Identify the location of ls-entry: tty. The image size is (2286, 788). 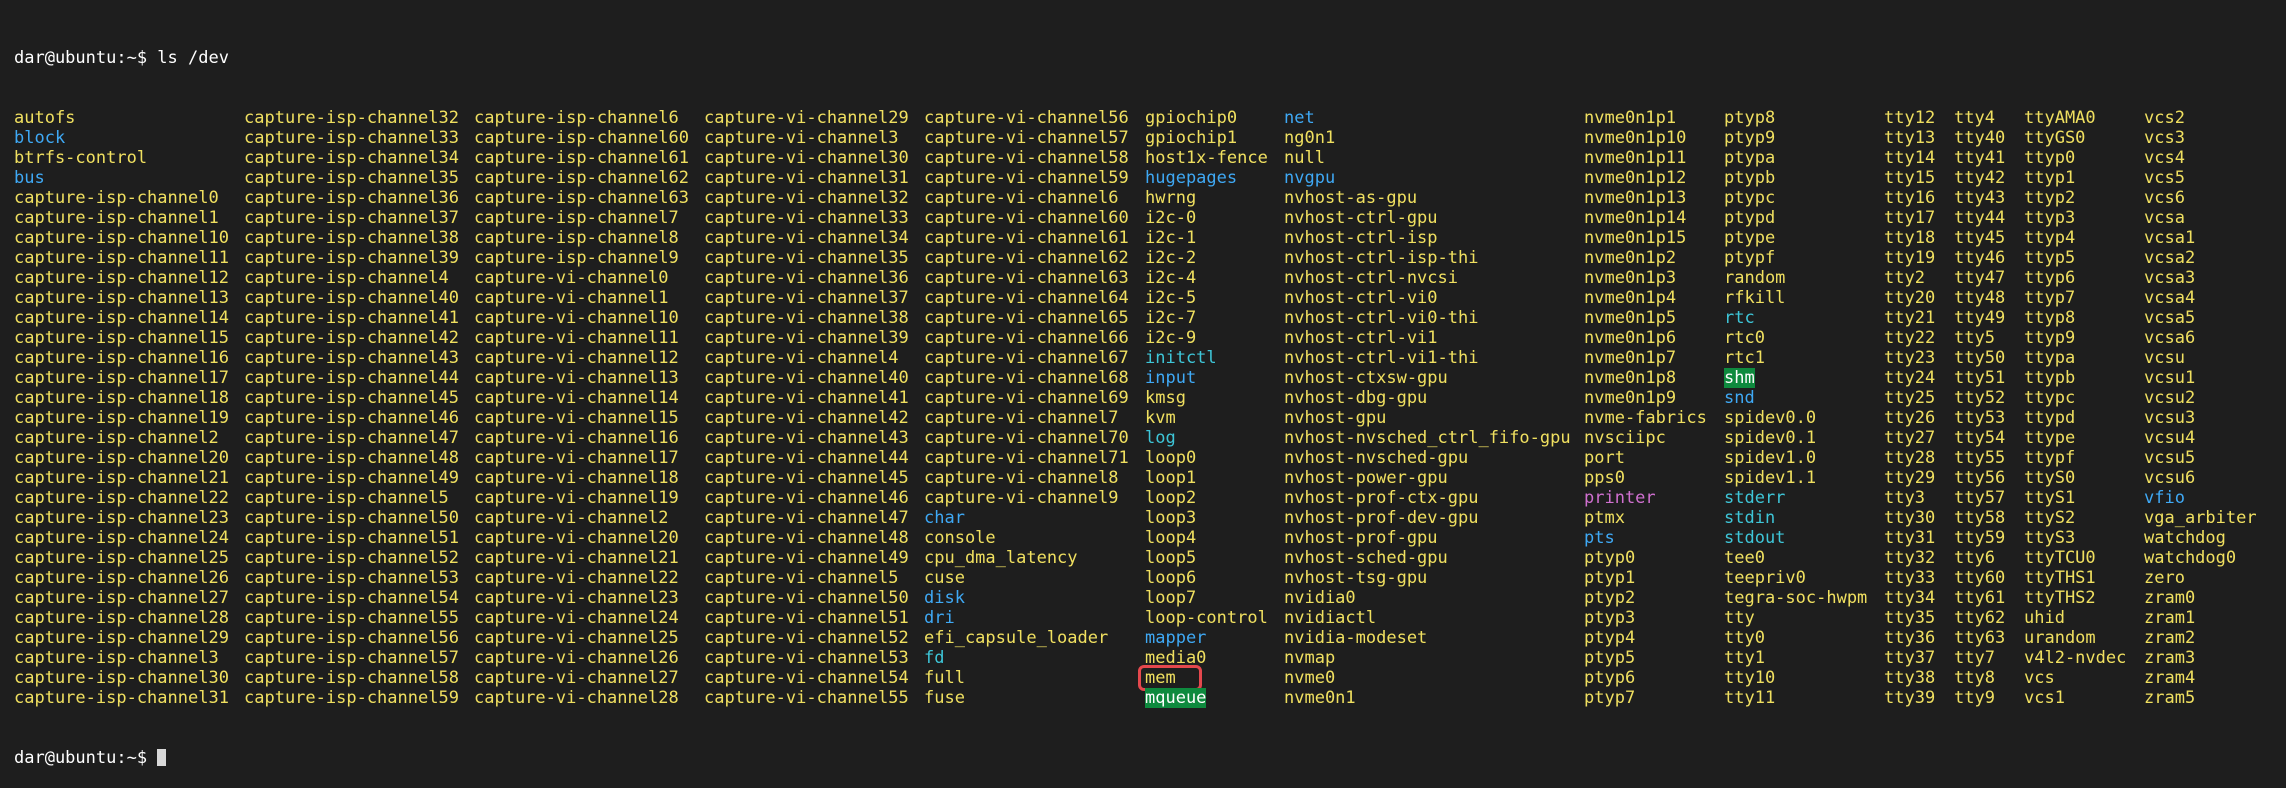
(1795, 618).